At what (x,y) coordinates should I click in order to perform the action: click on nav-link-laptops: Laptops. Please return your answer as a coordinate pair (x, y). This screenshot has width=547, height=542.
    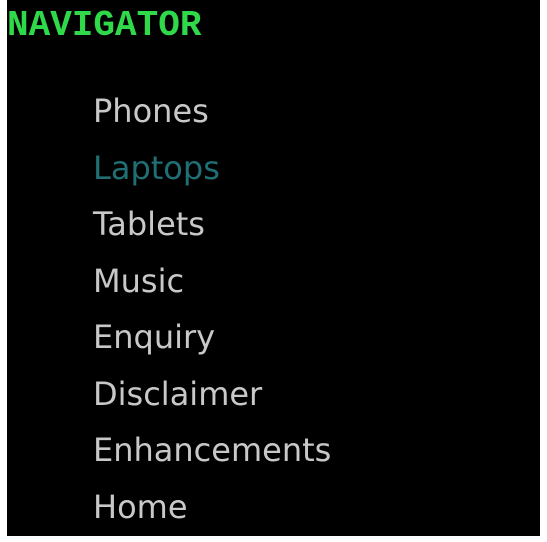
    Looking at the image, I should click on (156, 168).